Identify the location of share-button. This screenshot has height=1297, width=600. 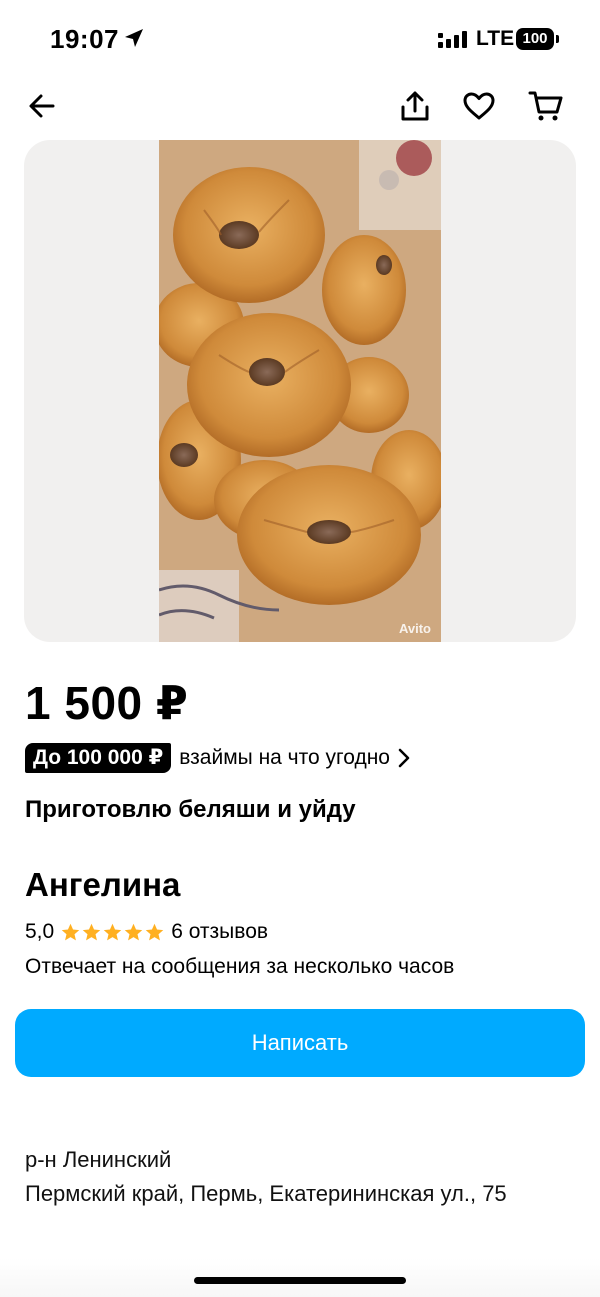
(415, 106).